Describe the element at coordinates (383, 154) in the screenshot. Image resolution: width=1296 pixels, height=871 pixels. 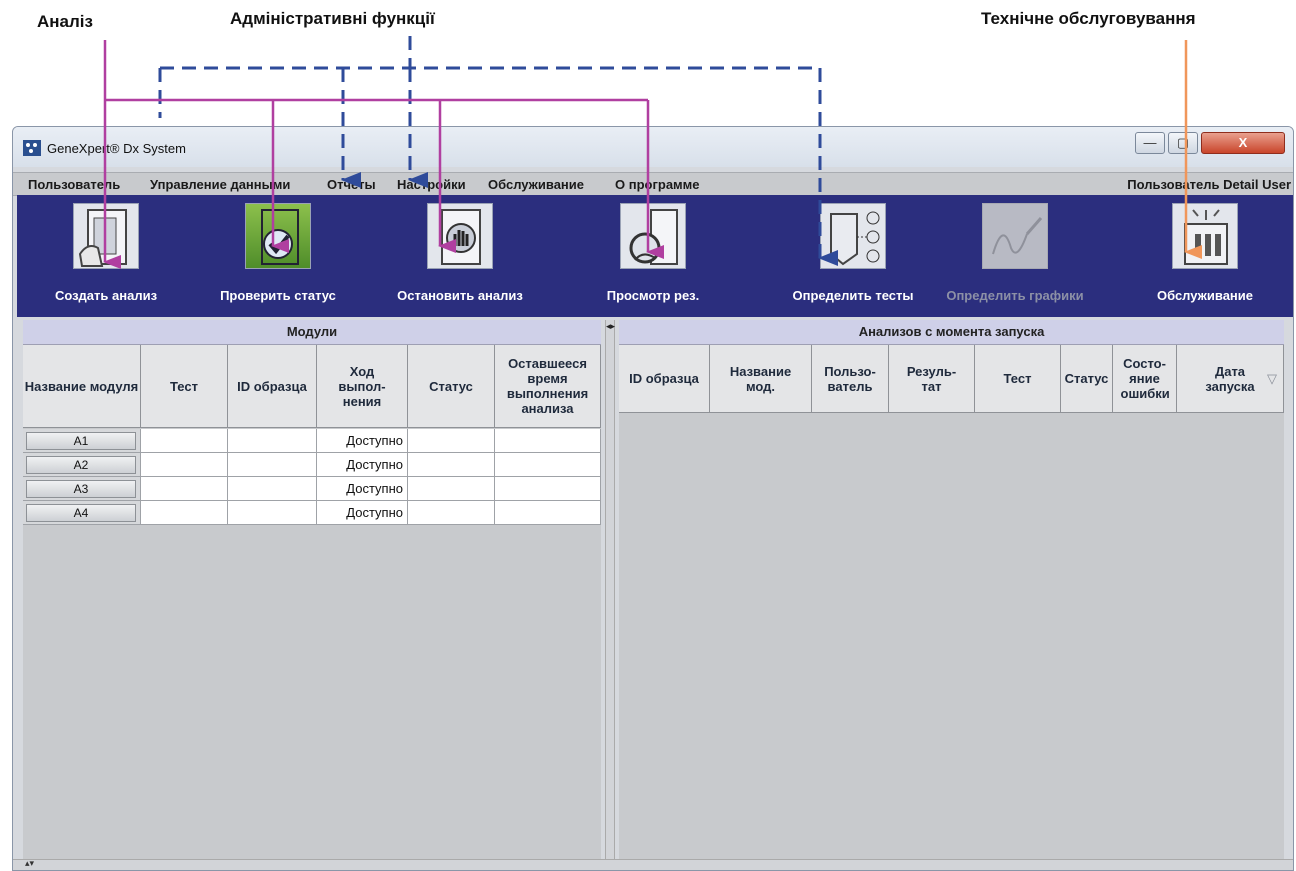
I see `analysis-callout-lines` at that location.